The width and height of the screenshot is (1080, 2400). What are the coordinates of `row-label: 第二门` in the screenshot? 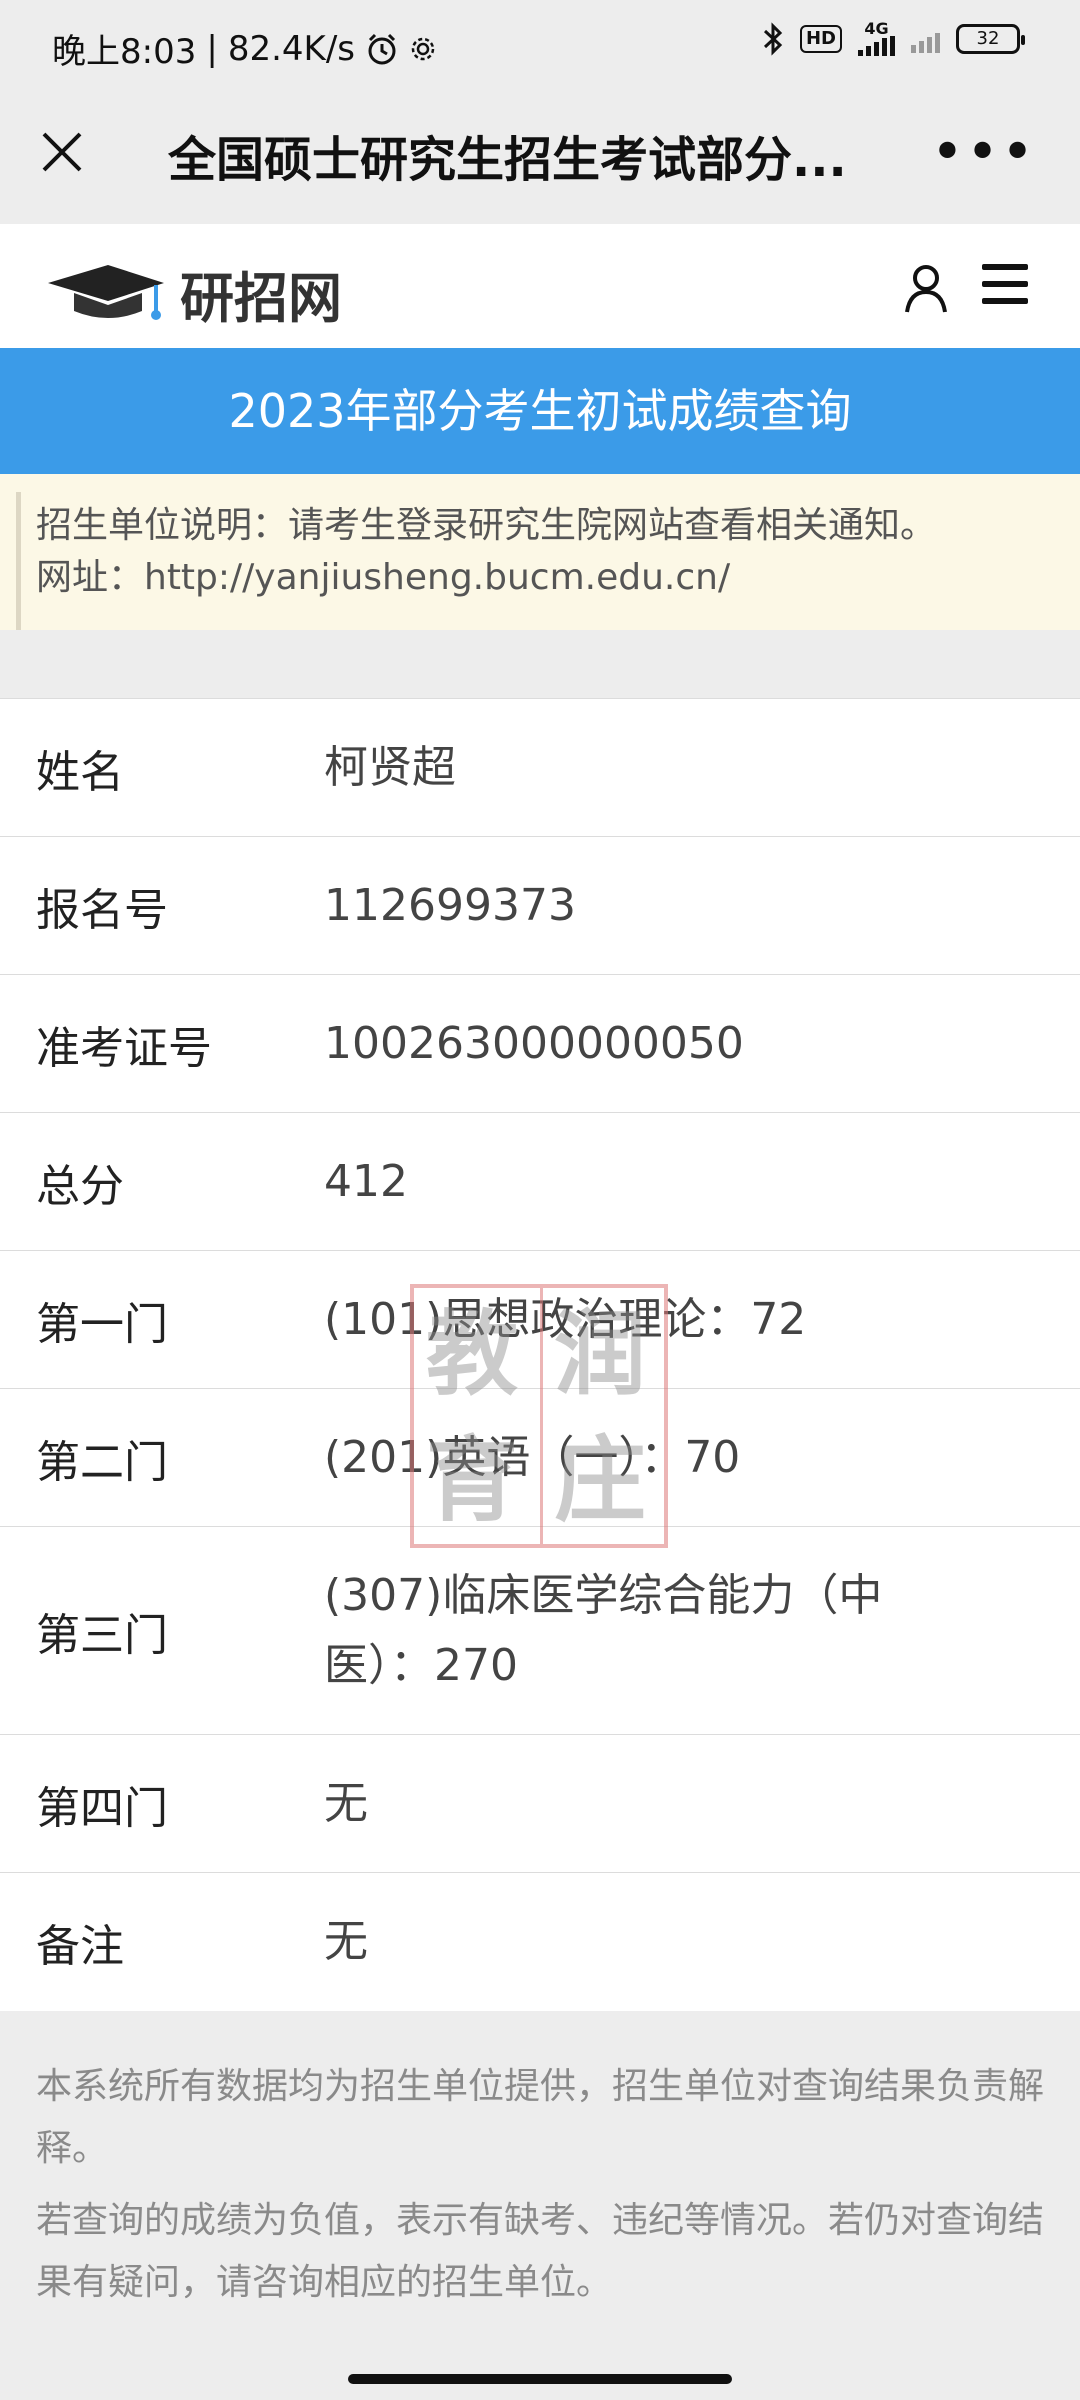 It's located at (102, 1462).